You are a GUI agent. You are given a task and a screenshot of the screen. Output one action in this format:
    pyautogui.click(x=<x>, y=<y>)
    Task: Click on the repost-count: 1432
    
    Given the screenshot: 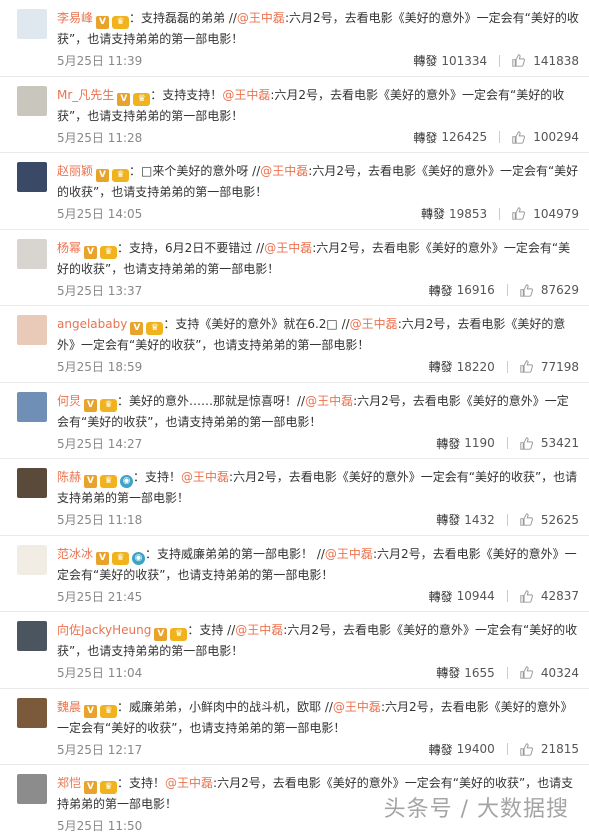 What is the action you would take?
    pyautogui.click(x=479, y=519)
    